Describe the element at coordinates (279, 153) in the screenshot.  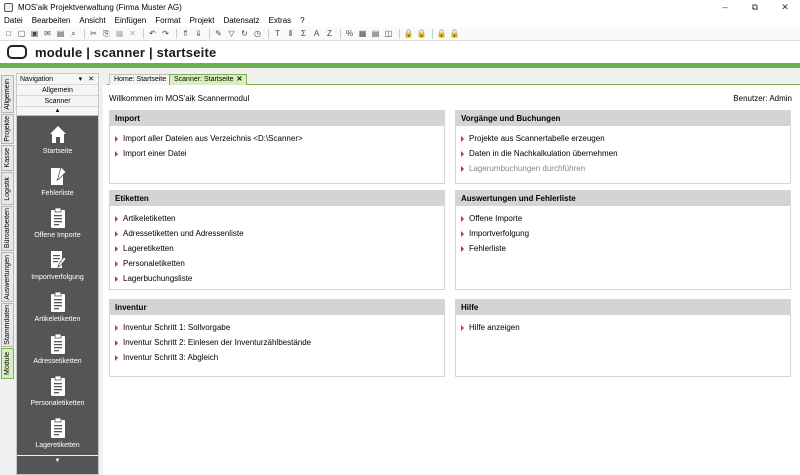
I see `panel-link: Import einer Datei` at that location.